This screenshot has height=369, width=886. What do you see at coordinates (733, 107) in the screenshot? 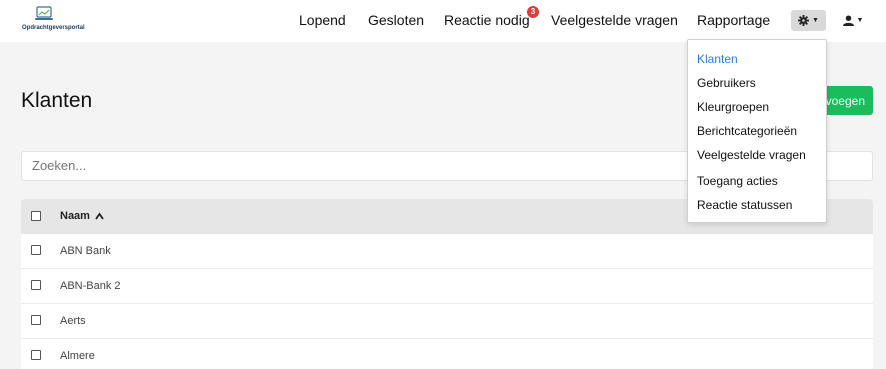
I see `menu-item-kleurgroepen: Kleurgroepen` at bounding box center [733, 107].